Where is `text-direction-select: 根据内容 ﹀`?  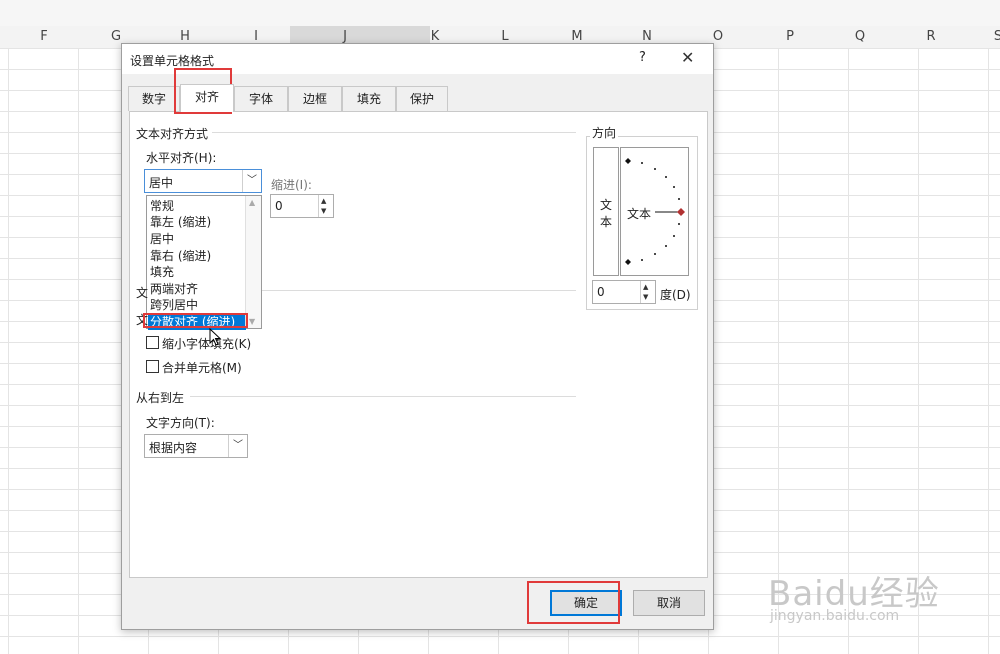 text-direction-select: 根据内容 ﹀ is located at coordinates (196, 446).